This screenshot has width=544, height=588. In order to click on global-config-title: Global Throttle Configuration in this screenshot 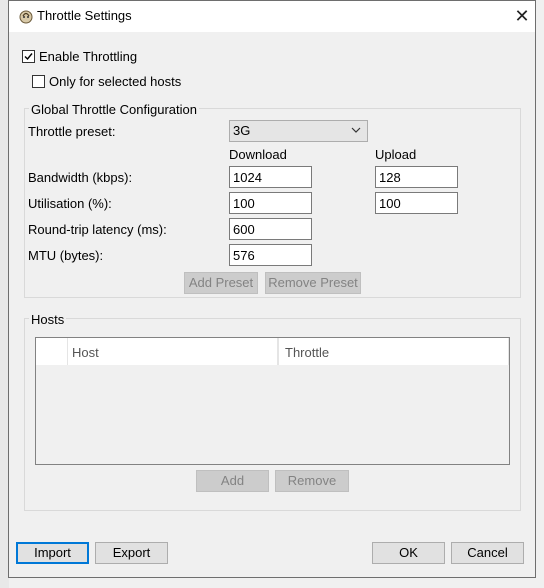, I will do `click(114, 109)`.